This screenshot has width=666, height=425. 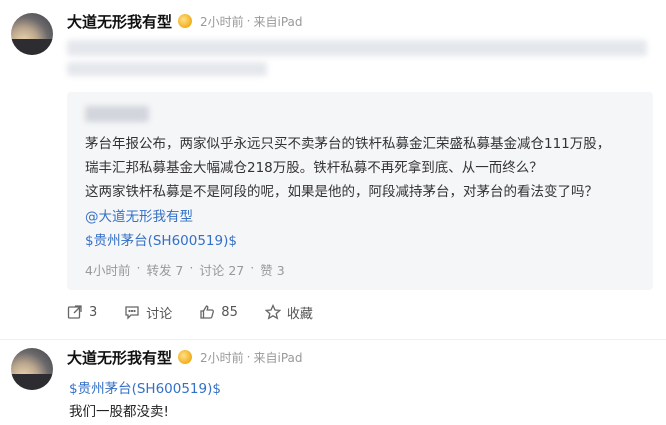 I want to click on favorite-button: 收藏, so click(x=288, y=312).